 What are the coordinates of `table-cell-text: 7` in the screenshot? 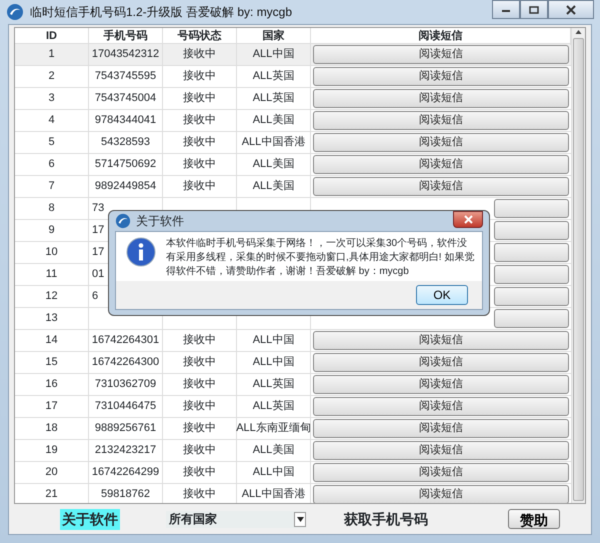 It's located at (51, 186).